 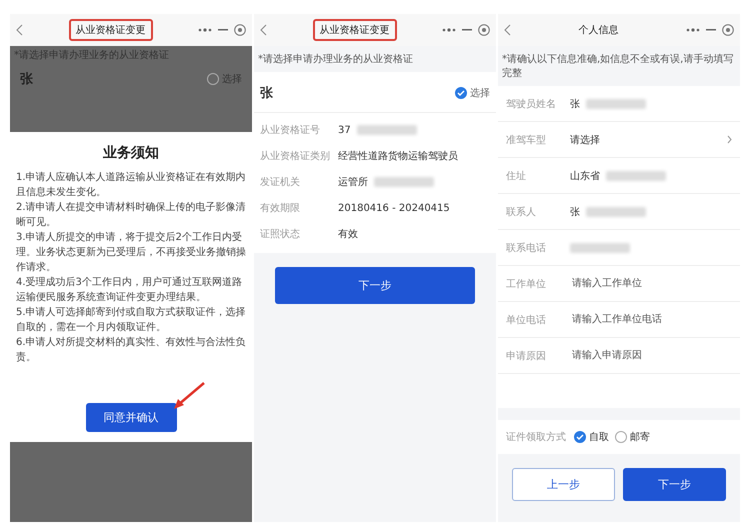 What do you see at coordinates (353, 182) in the screenshot?
I see `field-value: 运管所` at bounding box center [353, 182].